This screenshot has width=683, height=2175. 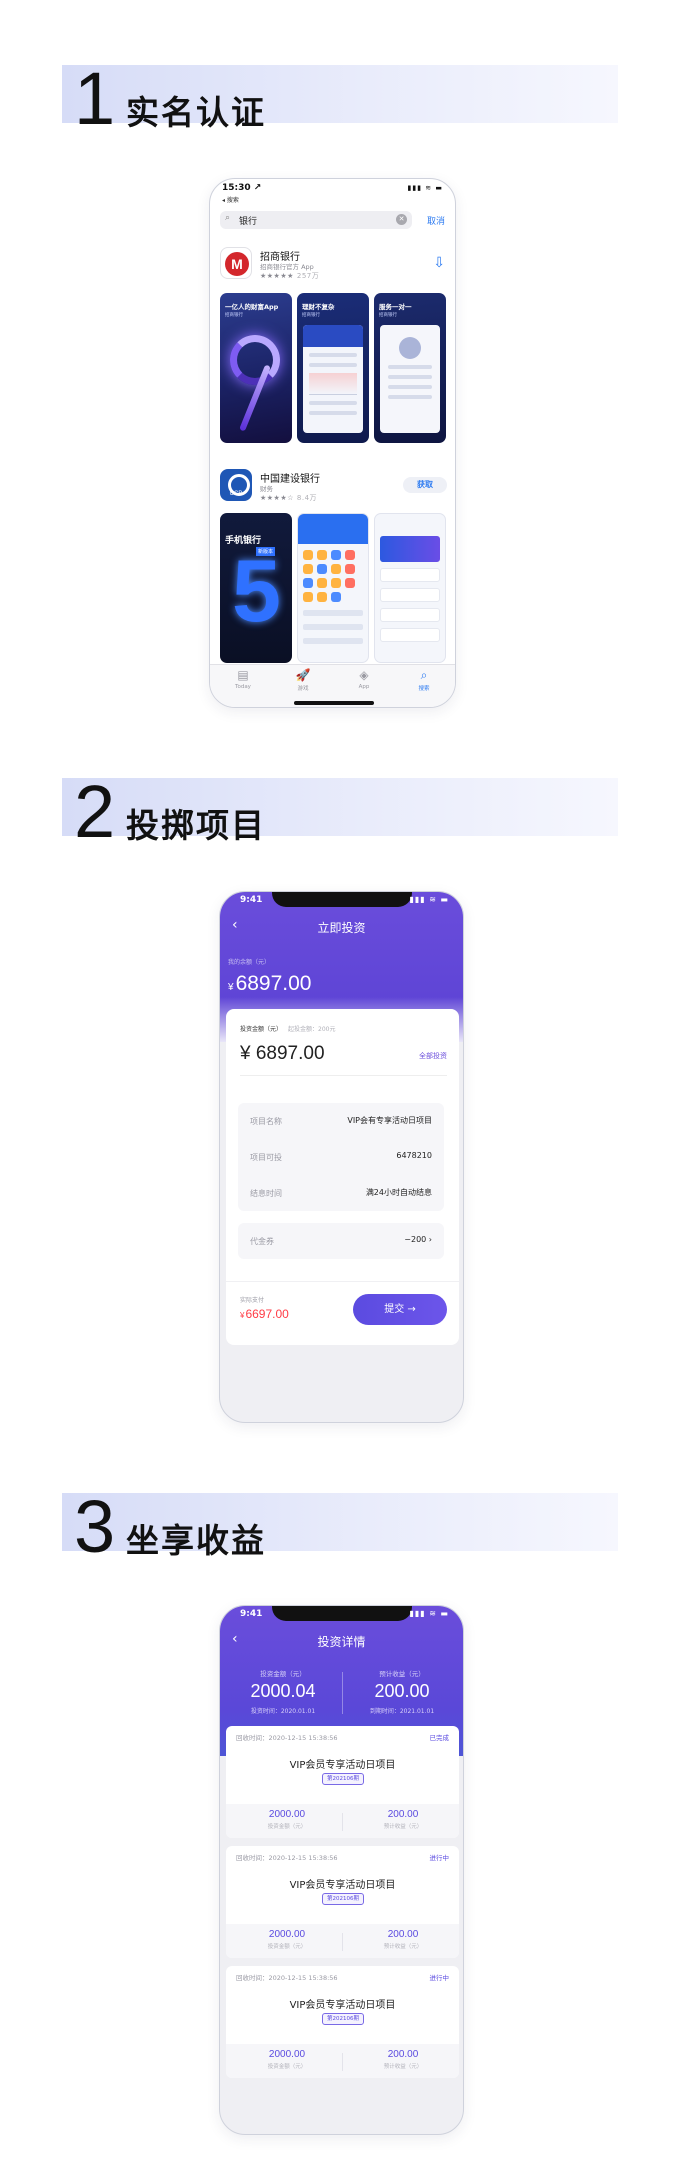 What do you see at coordinates (341, 99) in the screenshot?
I see `step-1-header: 1 实名认证` at bounding box center [341, 99].